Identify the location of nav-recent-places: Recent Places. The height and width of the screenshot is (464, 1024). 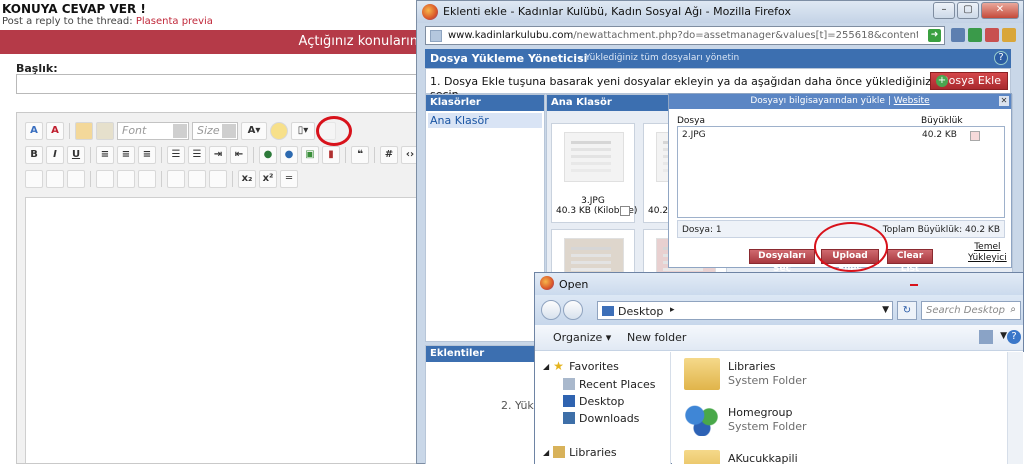
(609, 384).